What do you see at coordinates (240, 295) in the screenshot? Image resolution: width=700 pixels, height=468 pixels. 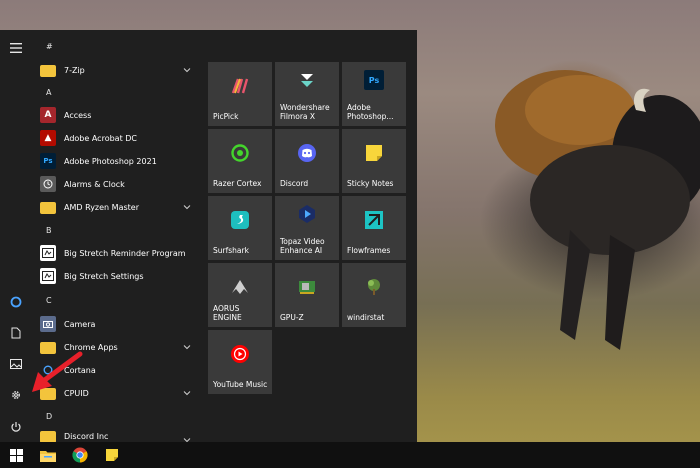 I see `tile-aorus-engine: AORUS ENGINE` at bounding box center [240, 295].